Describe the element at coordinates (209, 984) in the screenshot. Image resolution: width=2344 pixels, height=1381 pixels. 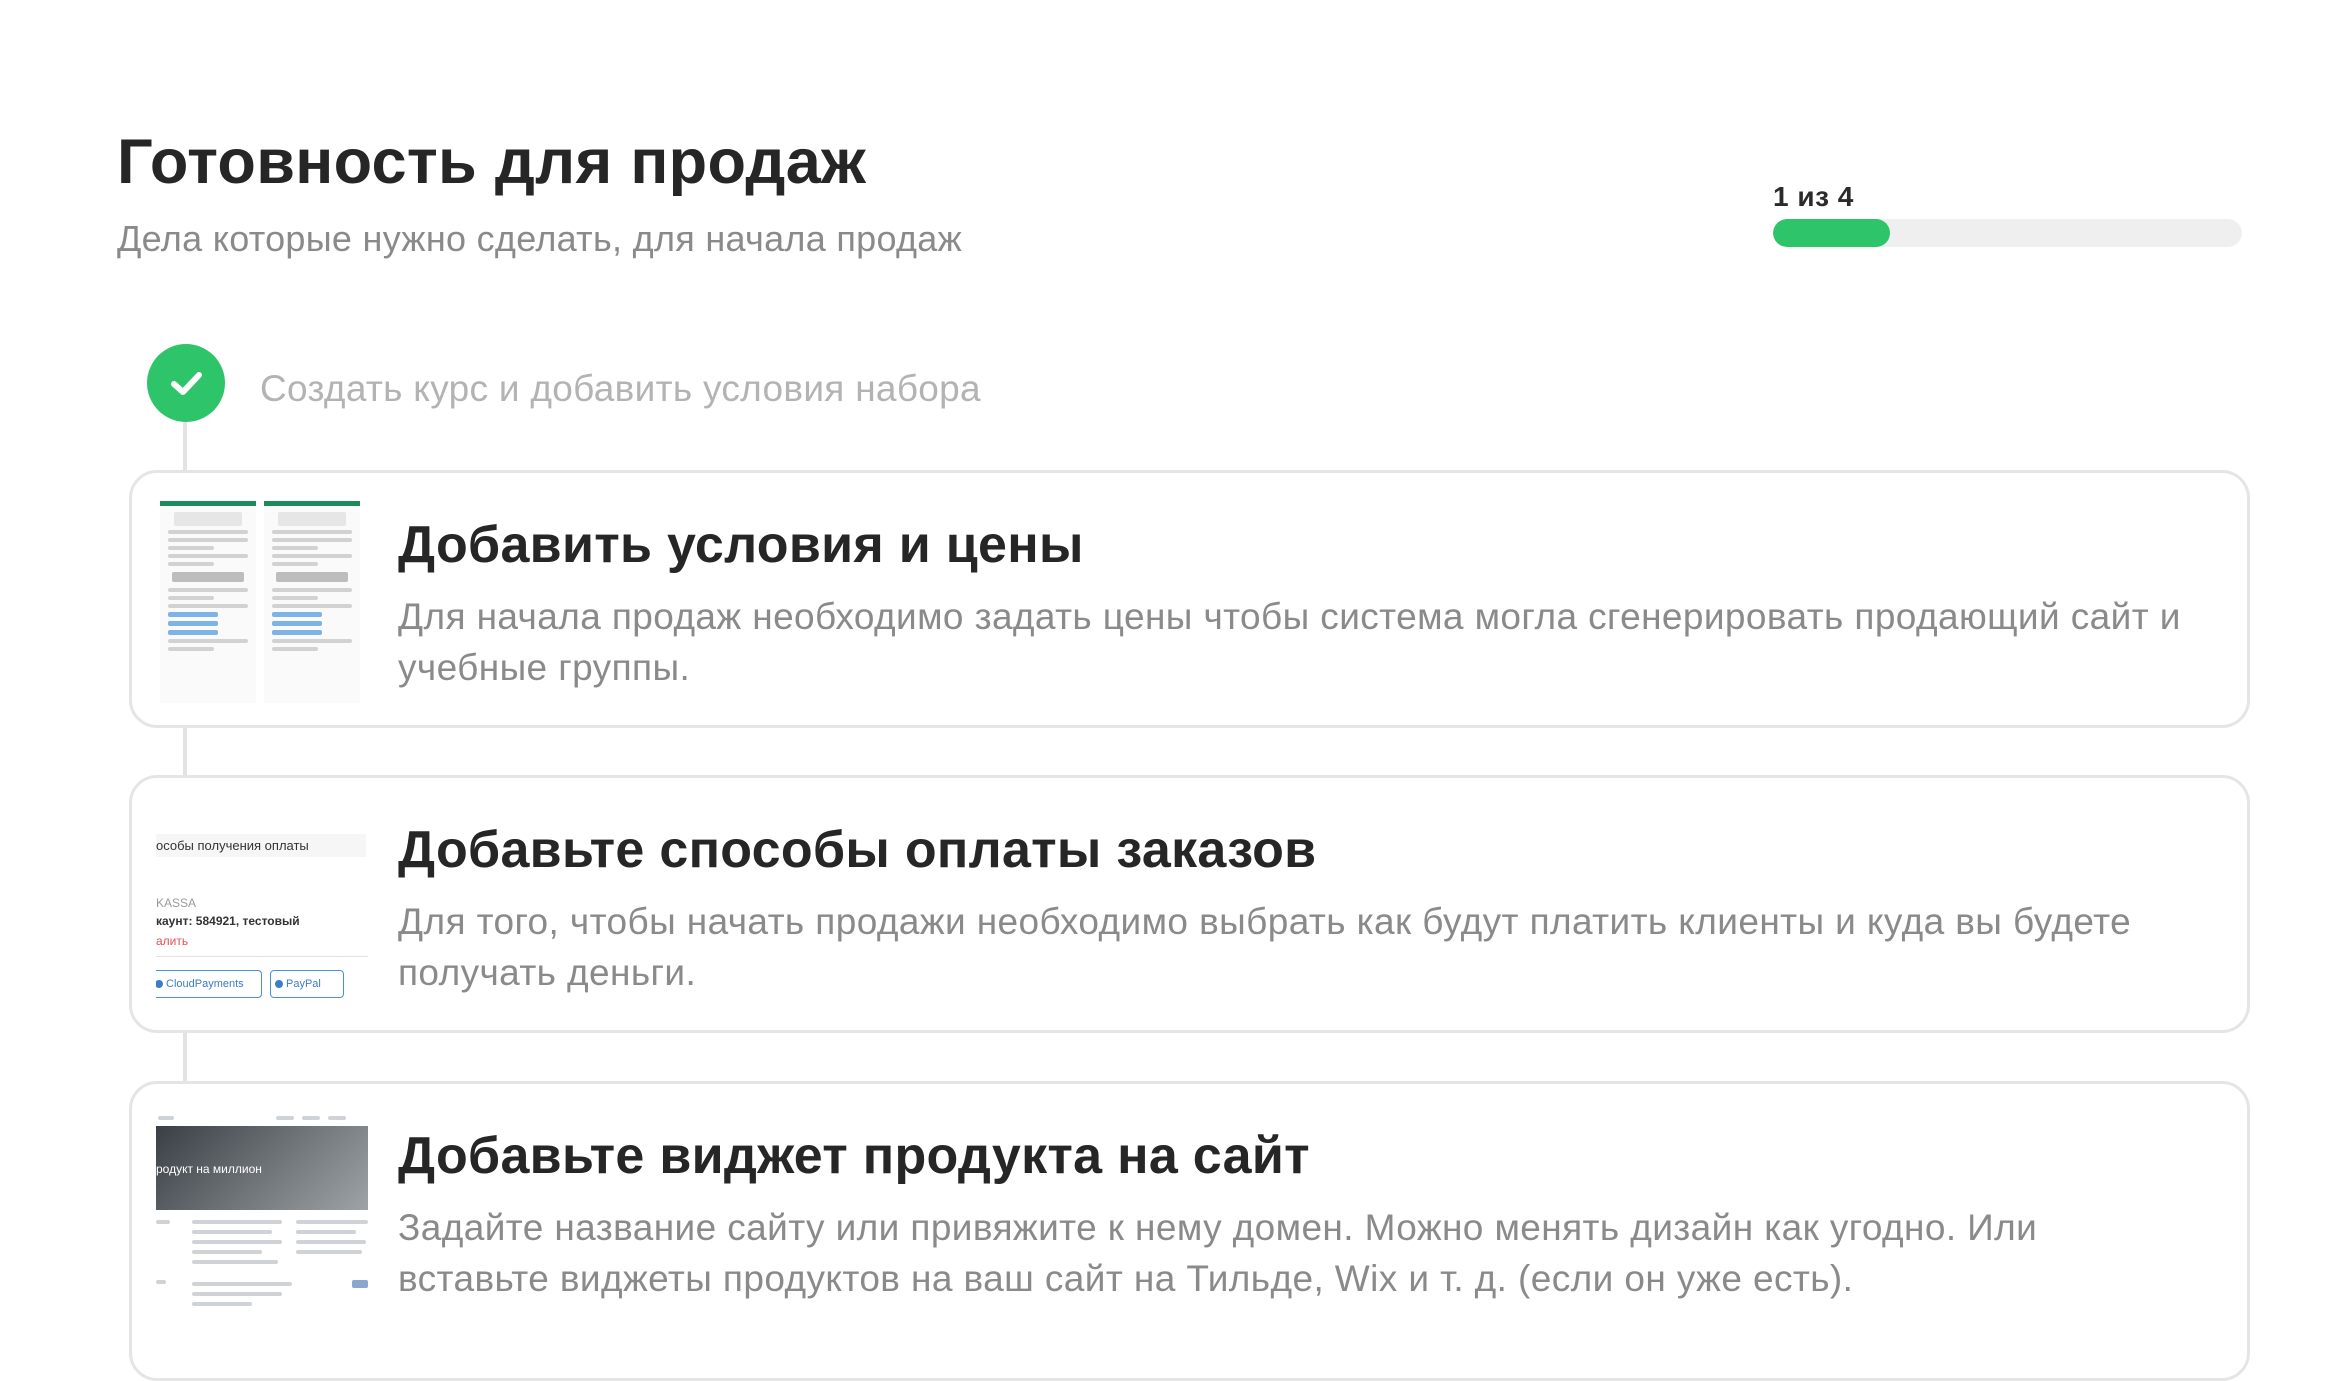
I see `thumb-cloudpayments-button: CloudPayments` at that location.